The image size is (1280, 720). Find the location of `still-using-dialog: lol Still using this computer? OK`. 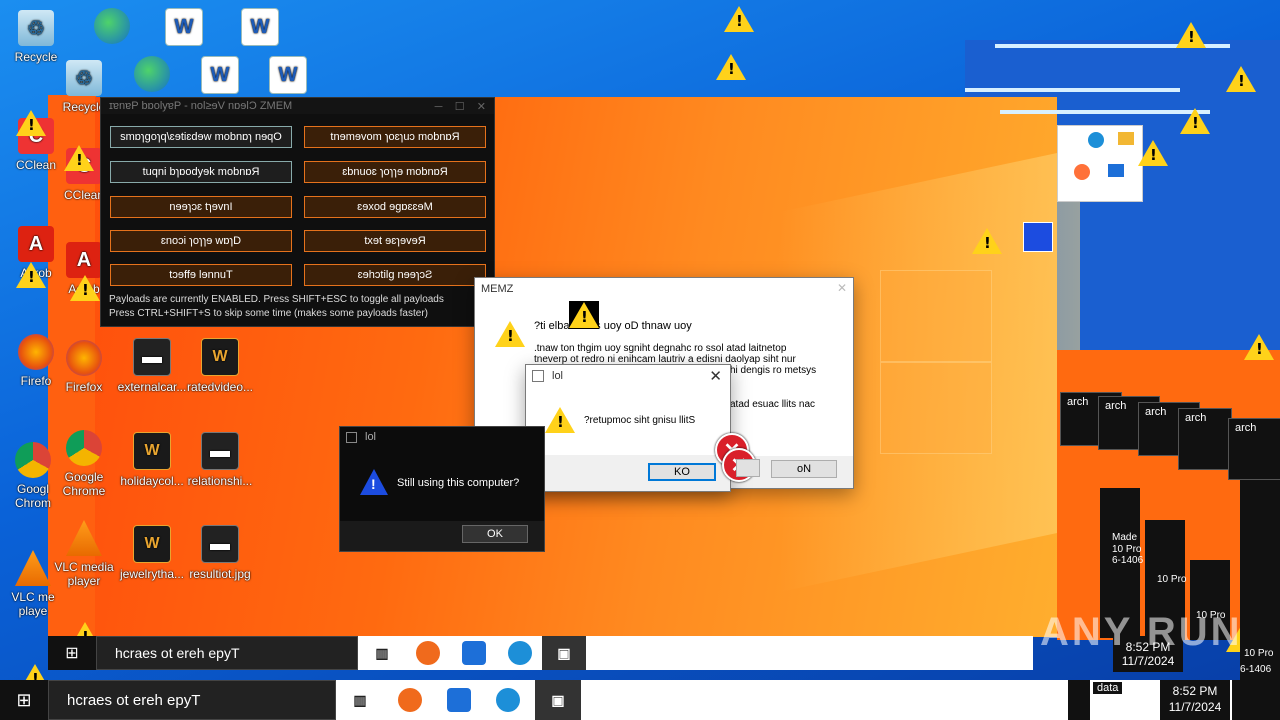

still-using-dialog: lol Still using this computer? OK is located at coordinates (442, 489).